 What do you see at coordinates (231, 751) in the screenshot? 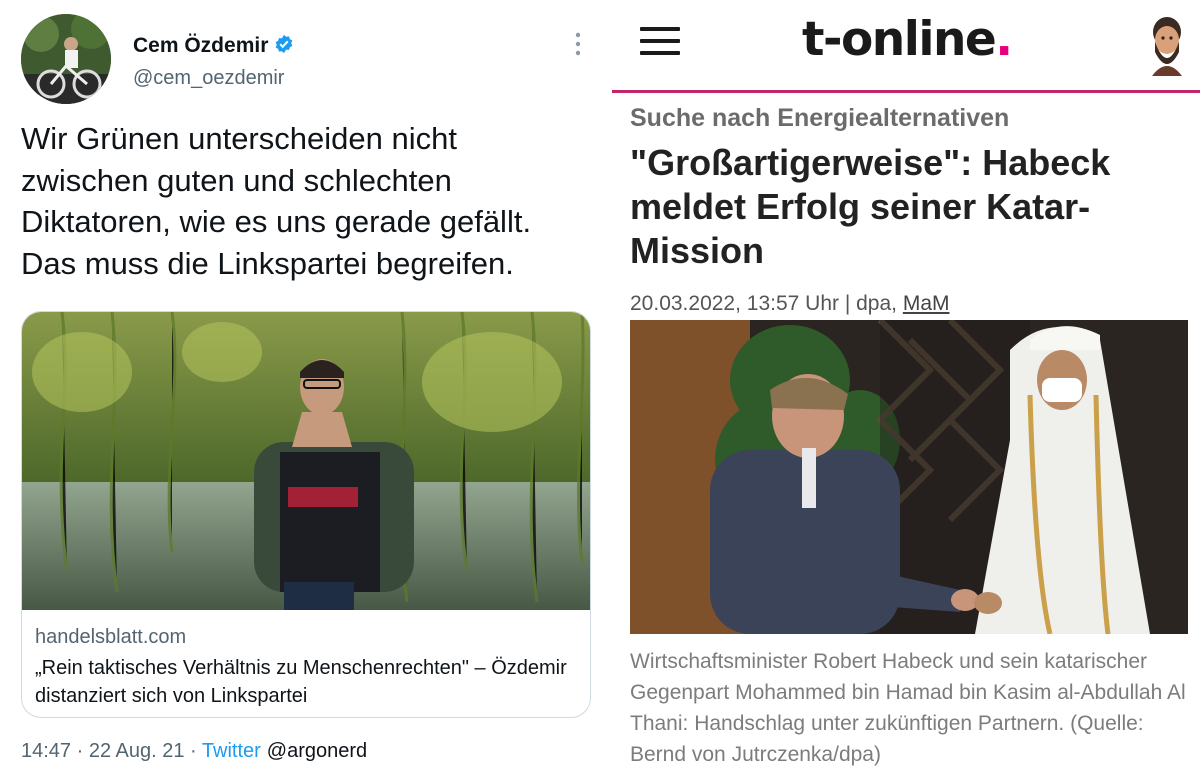
I see `tweet-source-link: Twitter` at bounding box center [231, 751].